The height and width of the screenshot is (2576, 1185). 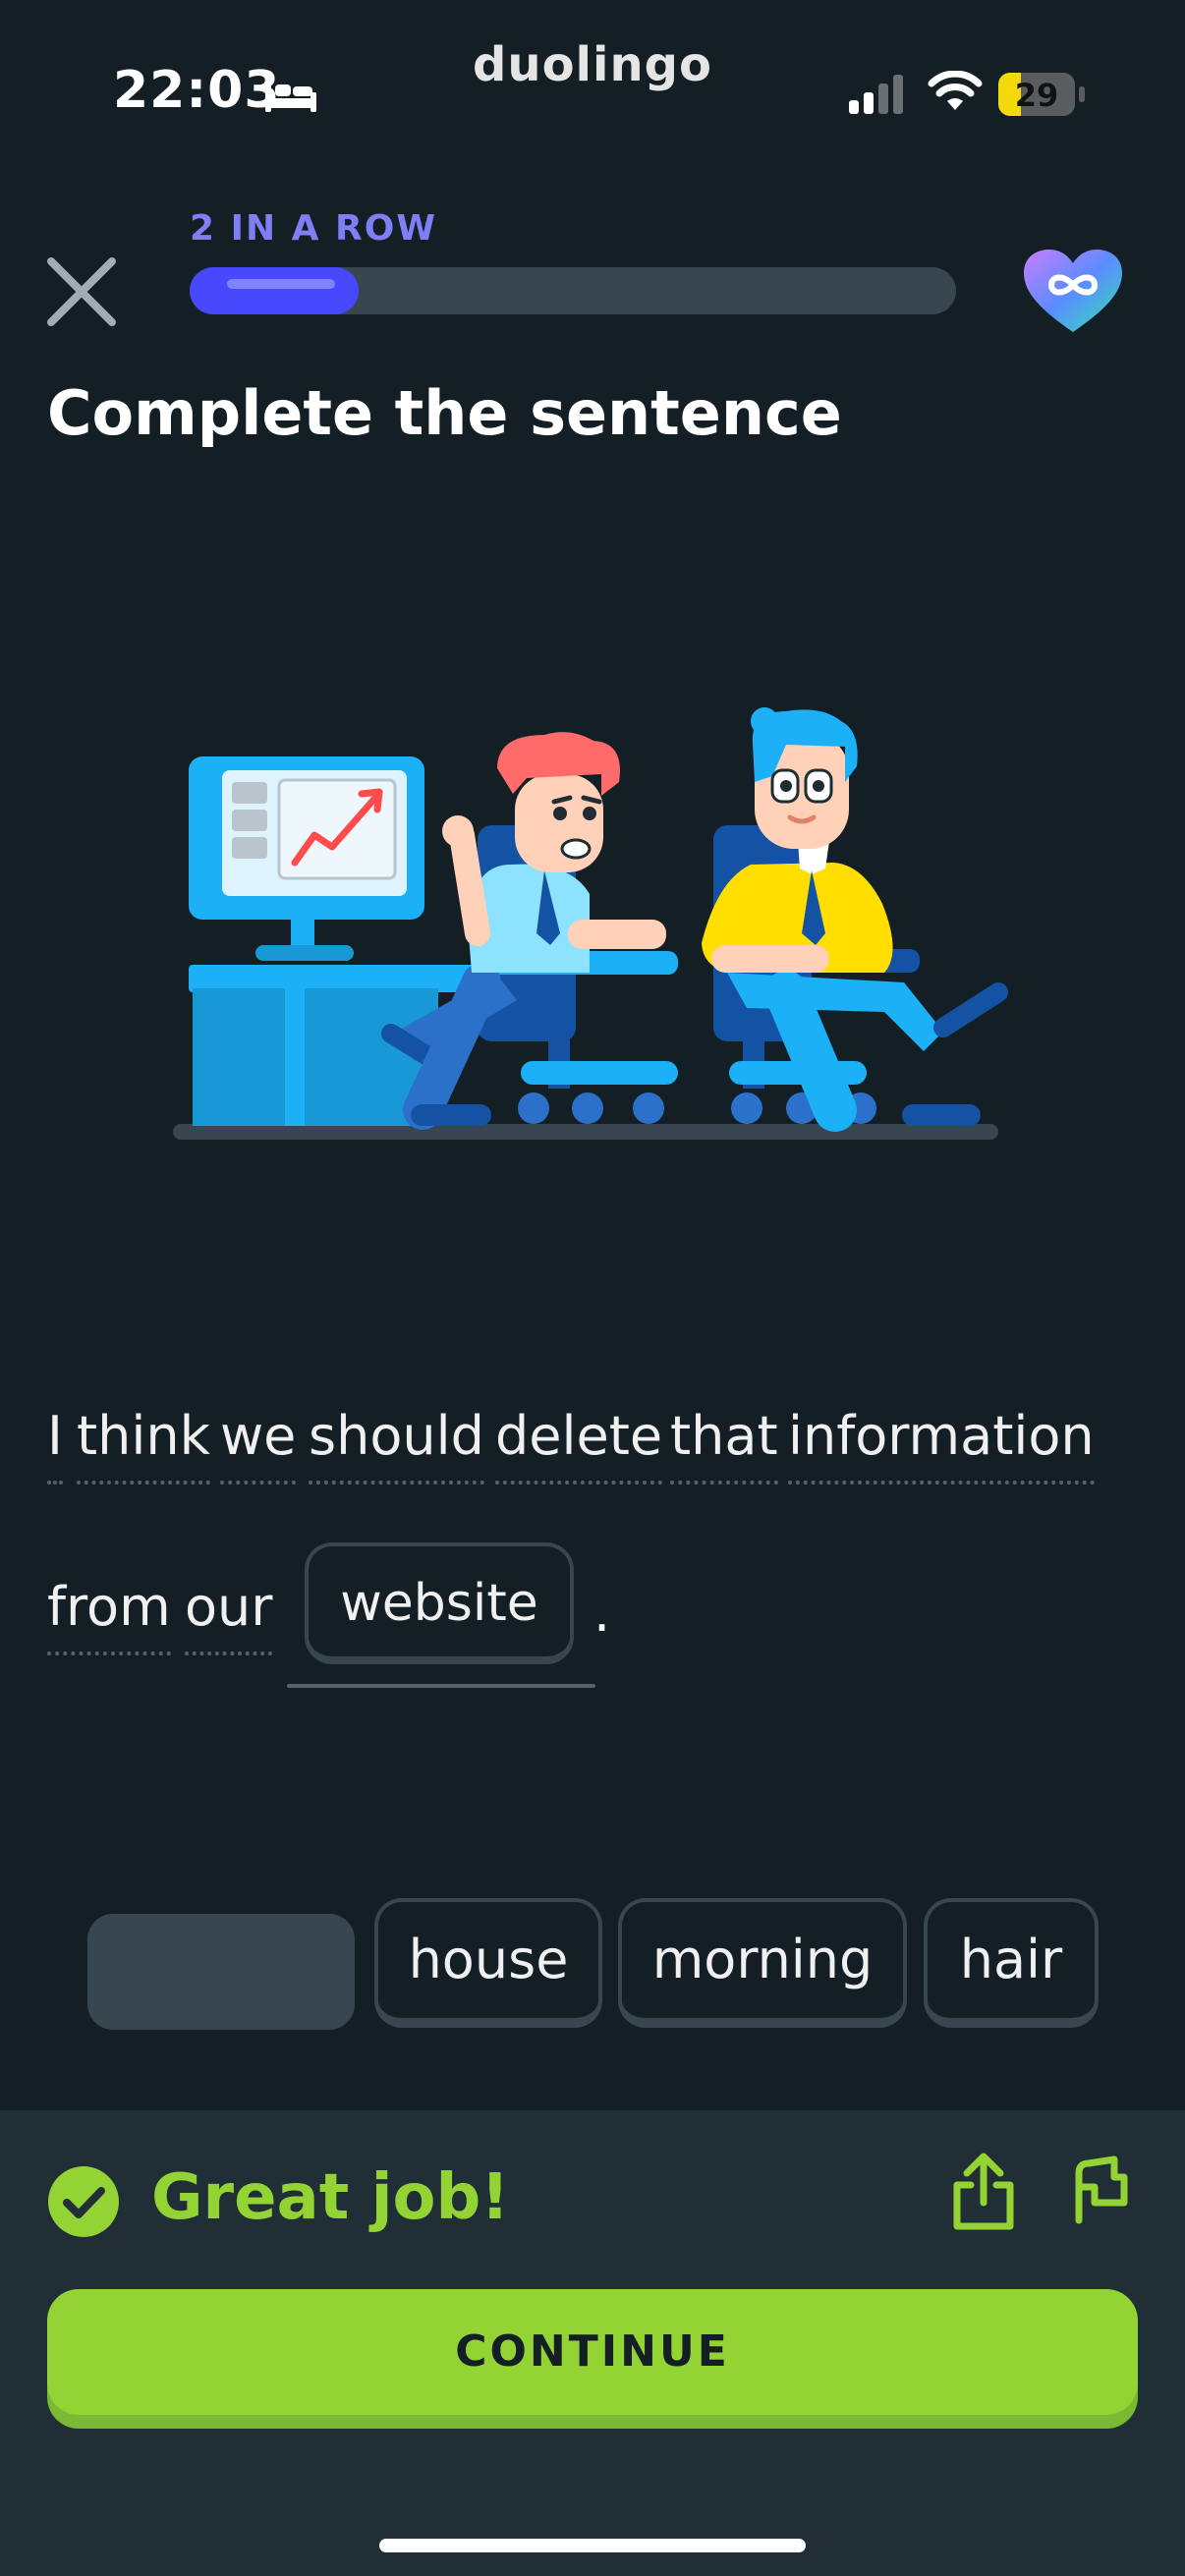 I want to click on cellular-signal-icon, so click(x=876, y=94).